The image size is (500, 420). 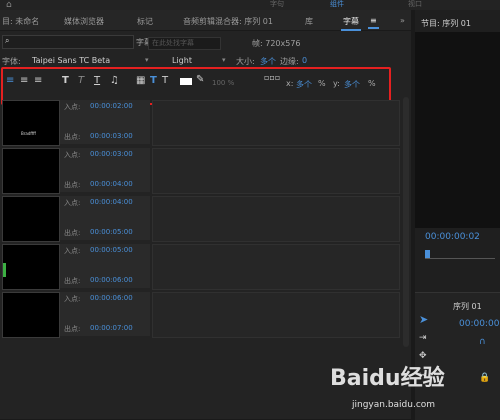 What do you see at coordinates (482, 342) in the screenshot?
I see `snap-icon: ∩` at bounding box center [482, 342].